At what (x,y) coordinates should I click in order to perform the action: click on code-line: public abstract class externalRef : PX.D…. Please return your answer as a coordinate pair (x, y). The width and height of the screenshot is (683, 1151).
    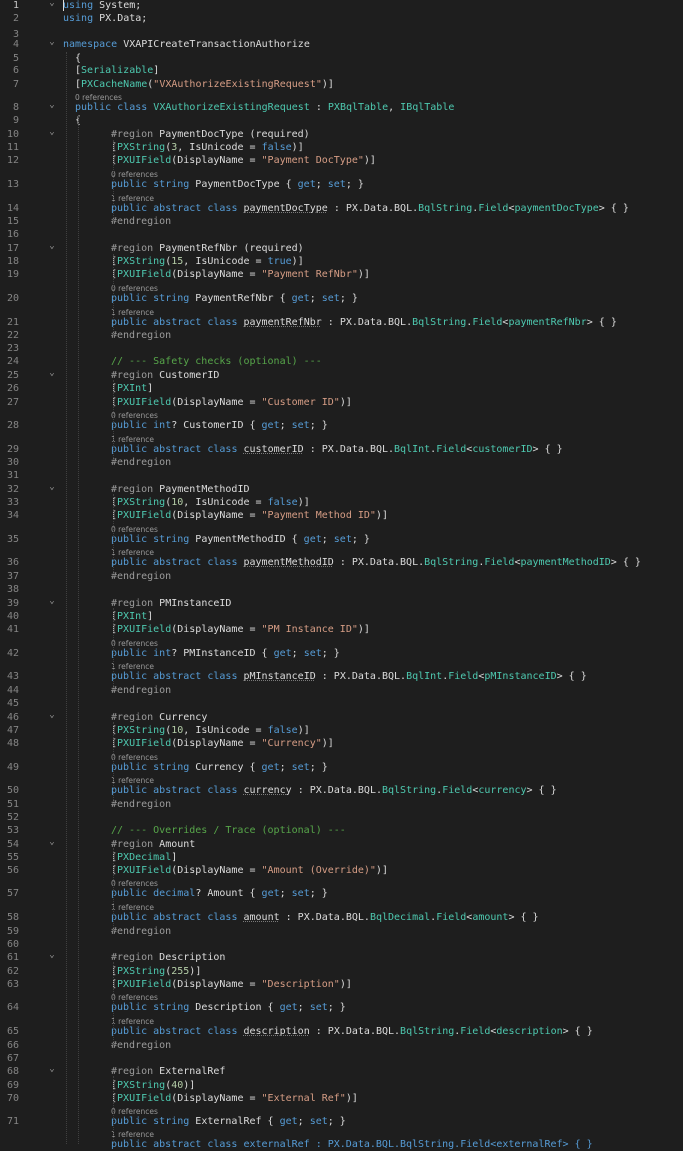
    Looking at the image, I should click on (341, 1145).